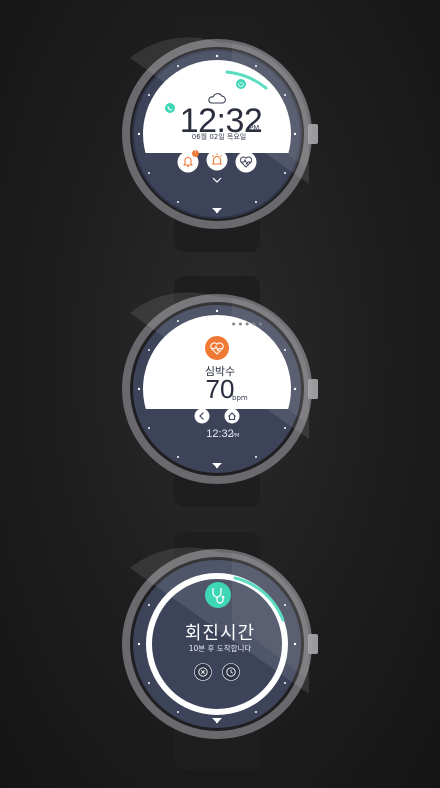 This screenshot has width=440, height=788. Describe the element at coordinates (218, 595) in the screenshot. I see `stethoscope-icon` at that location.